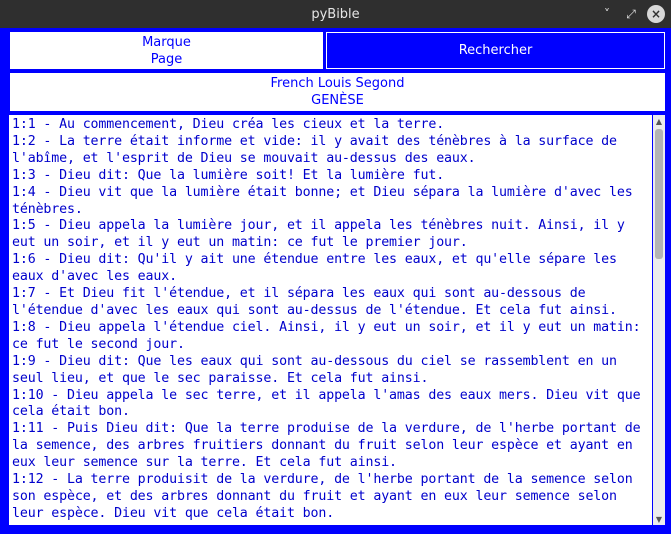  I want to click on search-button: Rechercher, so click(495, 50).